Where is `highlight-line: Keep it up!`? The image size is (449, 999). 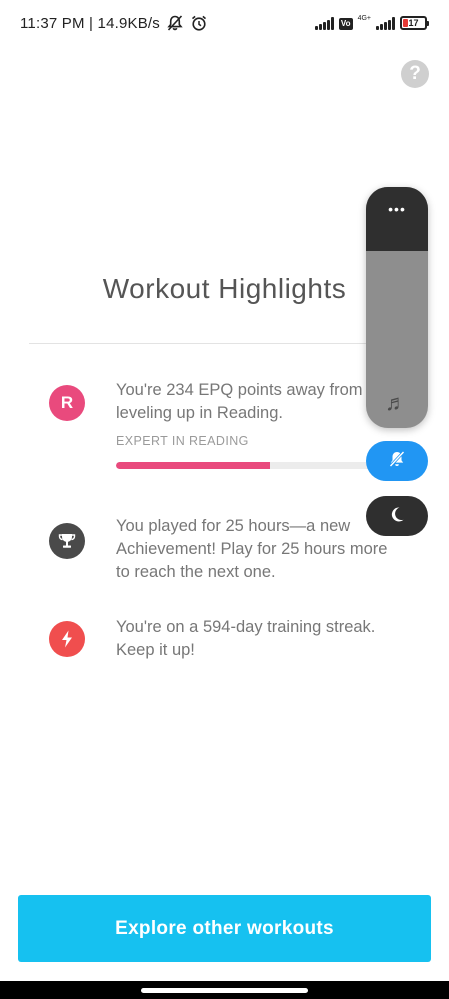 highlight-line: Keep it up! is located at coordinates (155, 650).